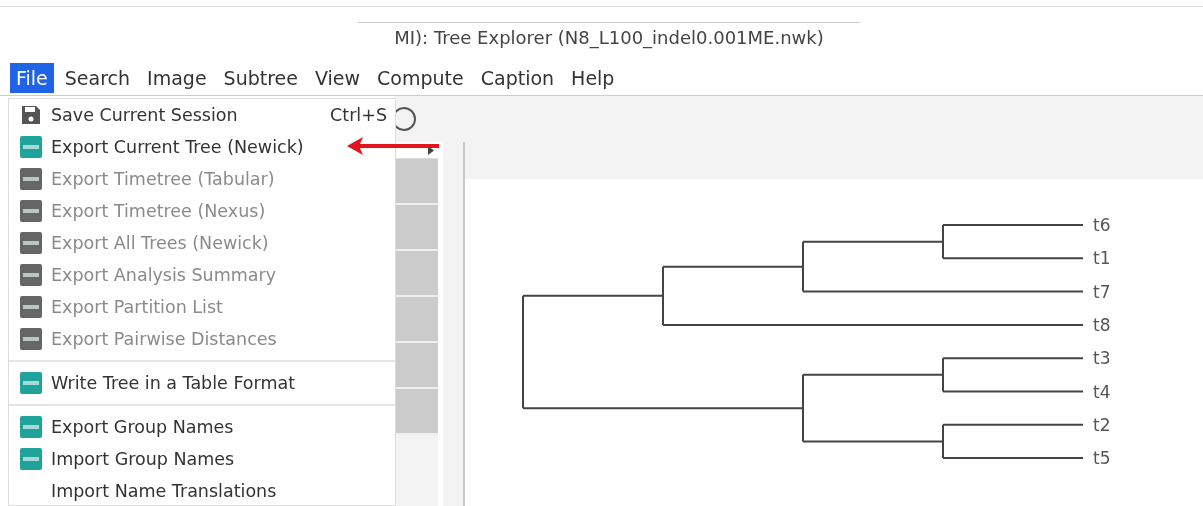 The image size is (1203, 506). Describe the element at coordinates (97, 77) in the screenshot. I see `menu-bar-item: Search` at that location.